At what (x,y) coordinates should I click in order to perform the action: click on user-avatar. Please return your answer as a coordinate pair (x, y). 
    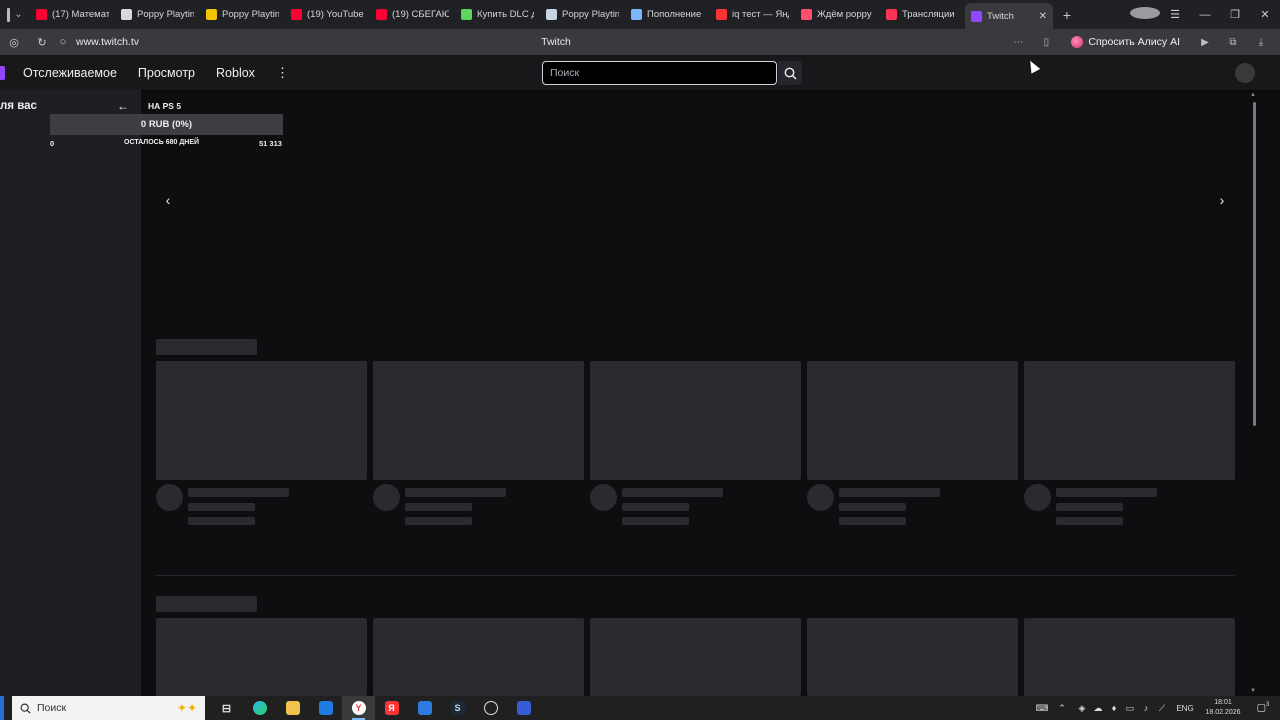
    Looking at the image, I should click on (1245, 73).